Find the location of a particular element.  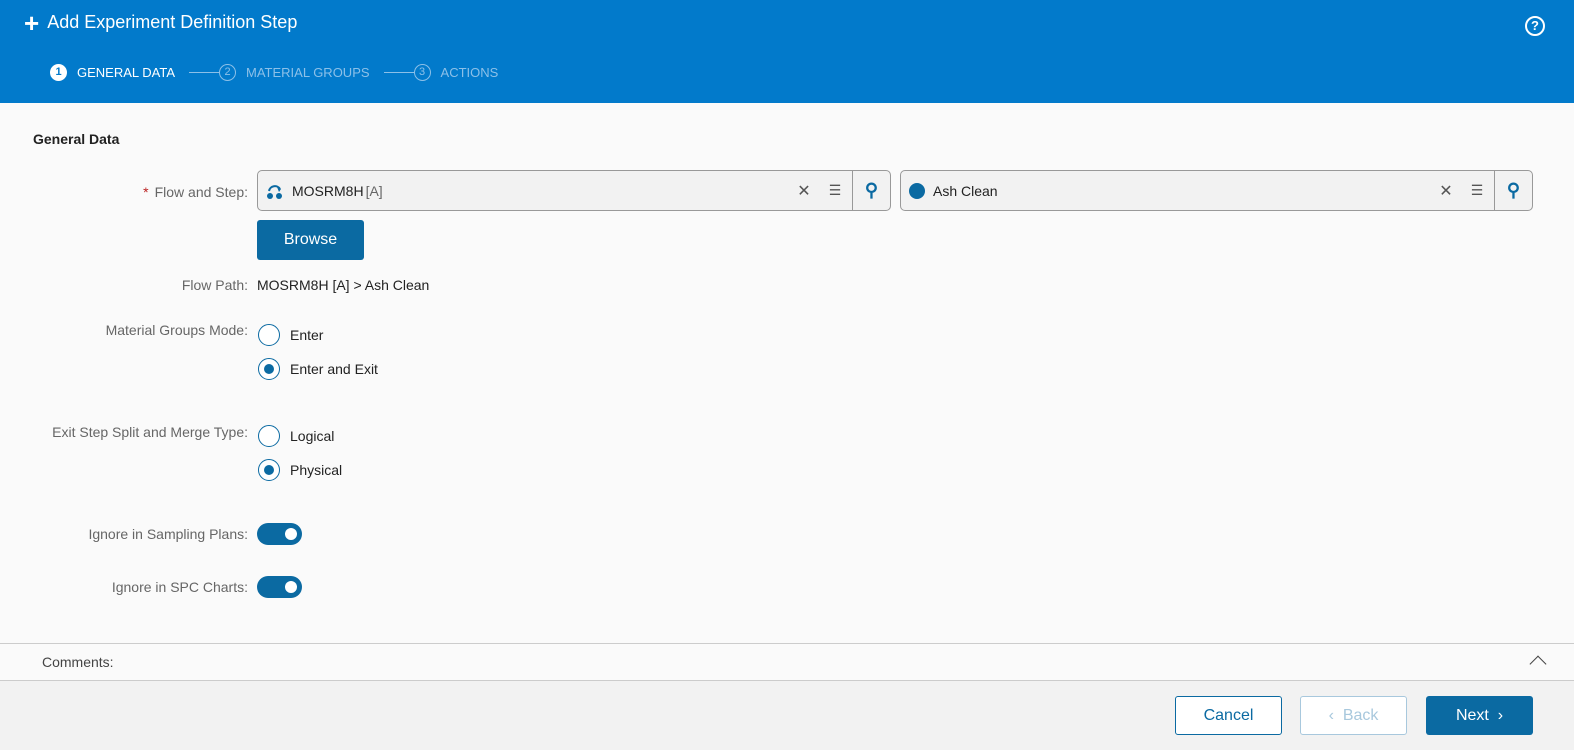

page-title: + Add Experiment Definition Step is located at coordinates (161, 22).